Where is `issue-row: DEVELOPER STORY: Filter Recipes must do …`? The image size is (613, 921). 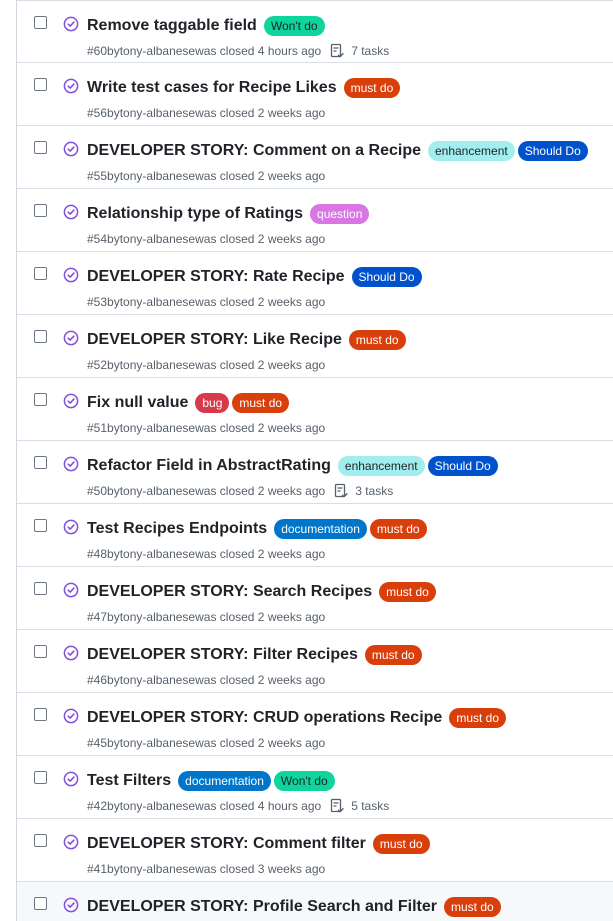
issue-row: DEVELOPER STORY: Filter Recipes must do … is located at coordinates (315, 661).